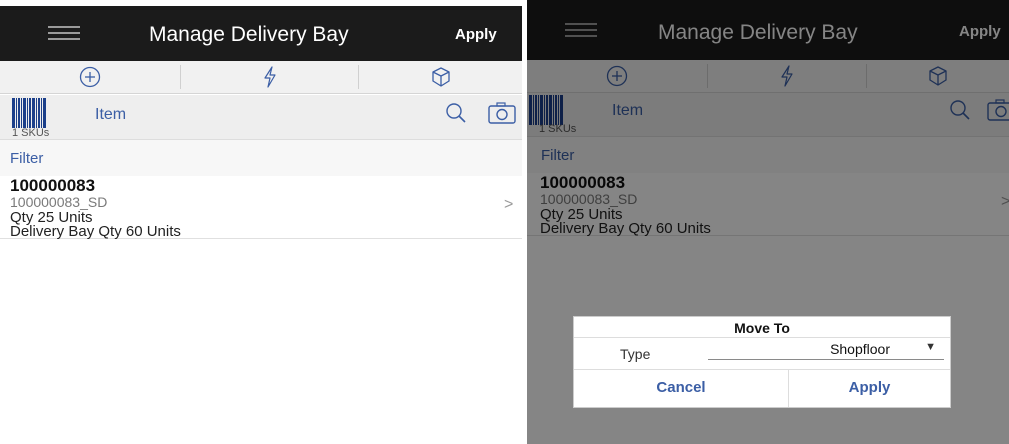 The width and height of the screenshot is (1009, 444). I want to click on item-scan-row: Item 1 SKUs, so click(261, 117).